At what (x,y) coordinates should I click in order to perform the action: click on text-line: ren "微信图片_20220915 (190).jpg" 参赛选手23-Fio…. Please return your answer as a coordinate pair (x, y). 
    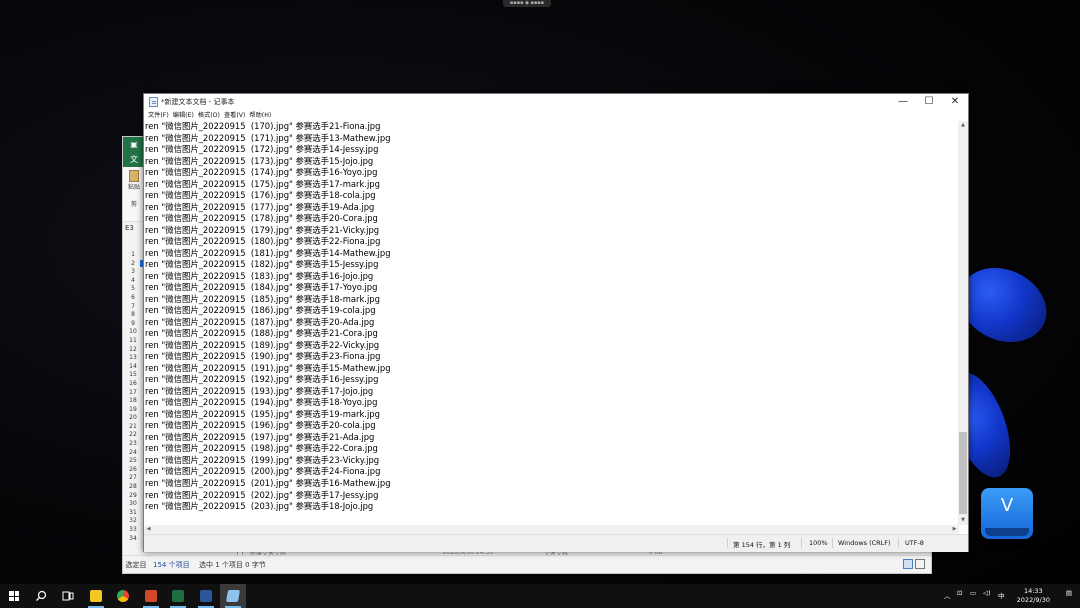
    Looking at the image, I should click on (551, 357).